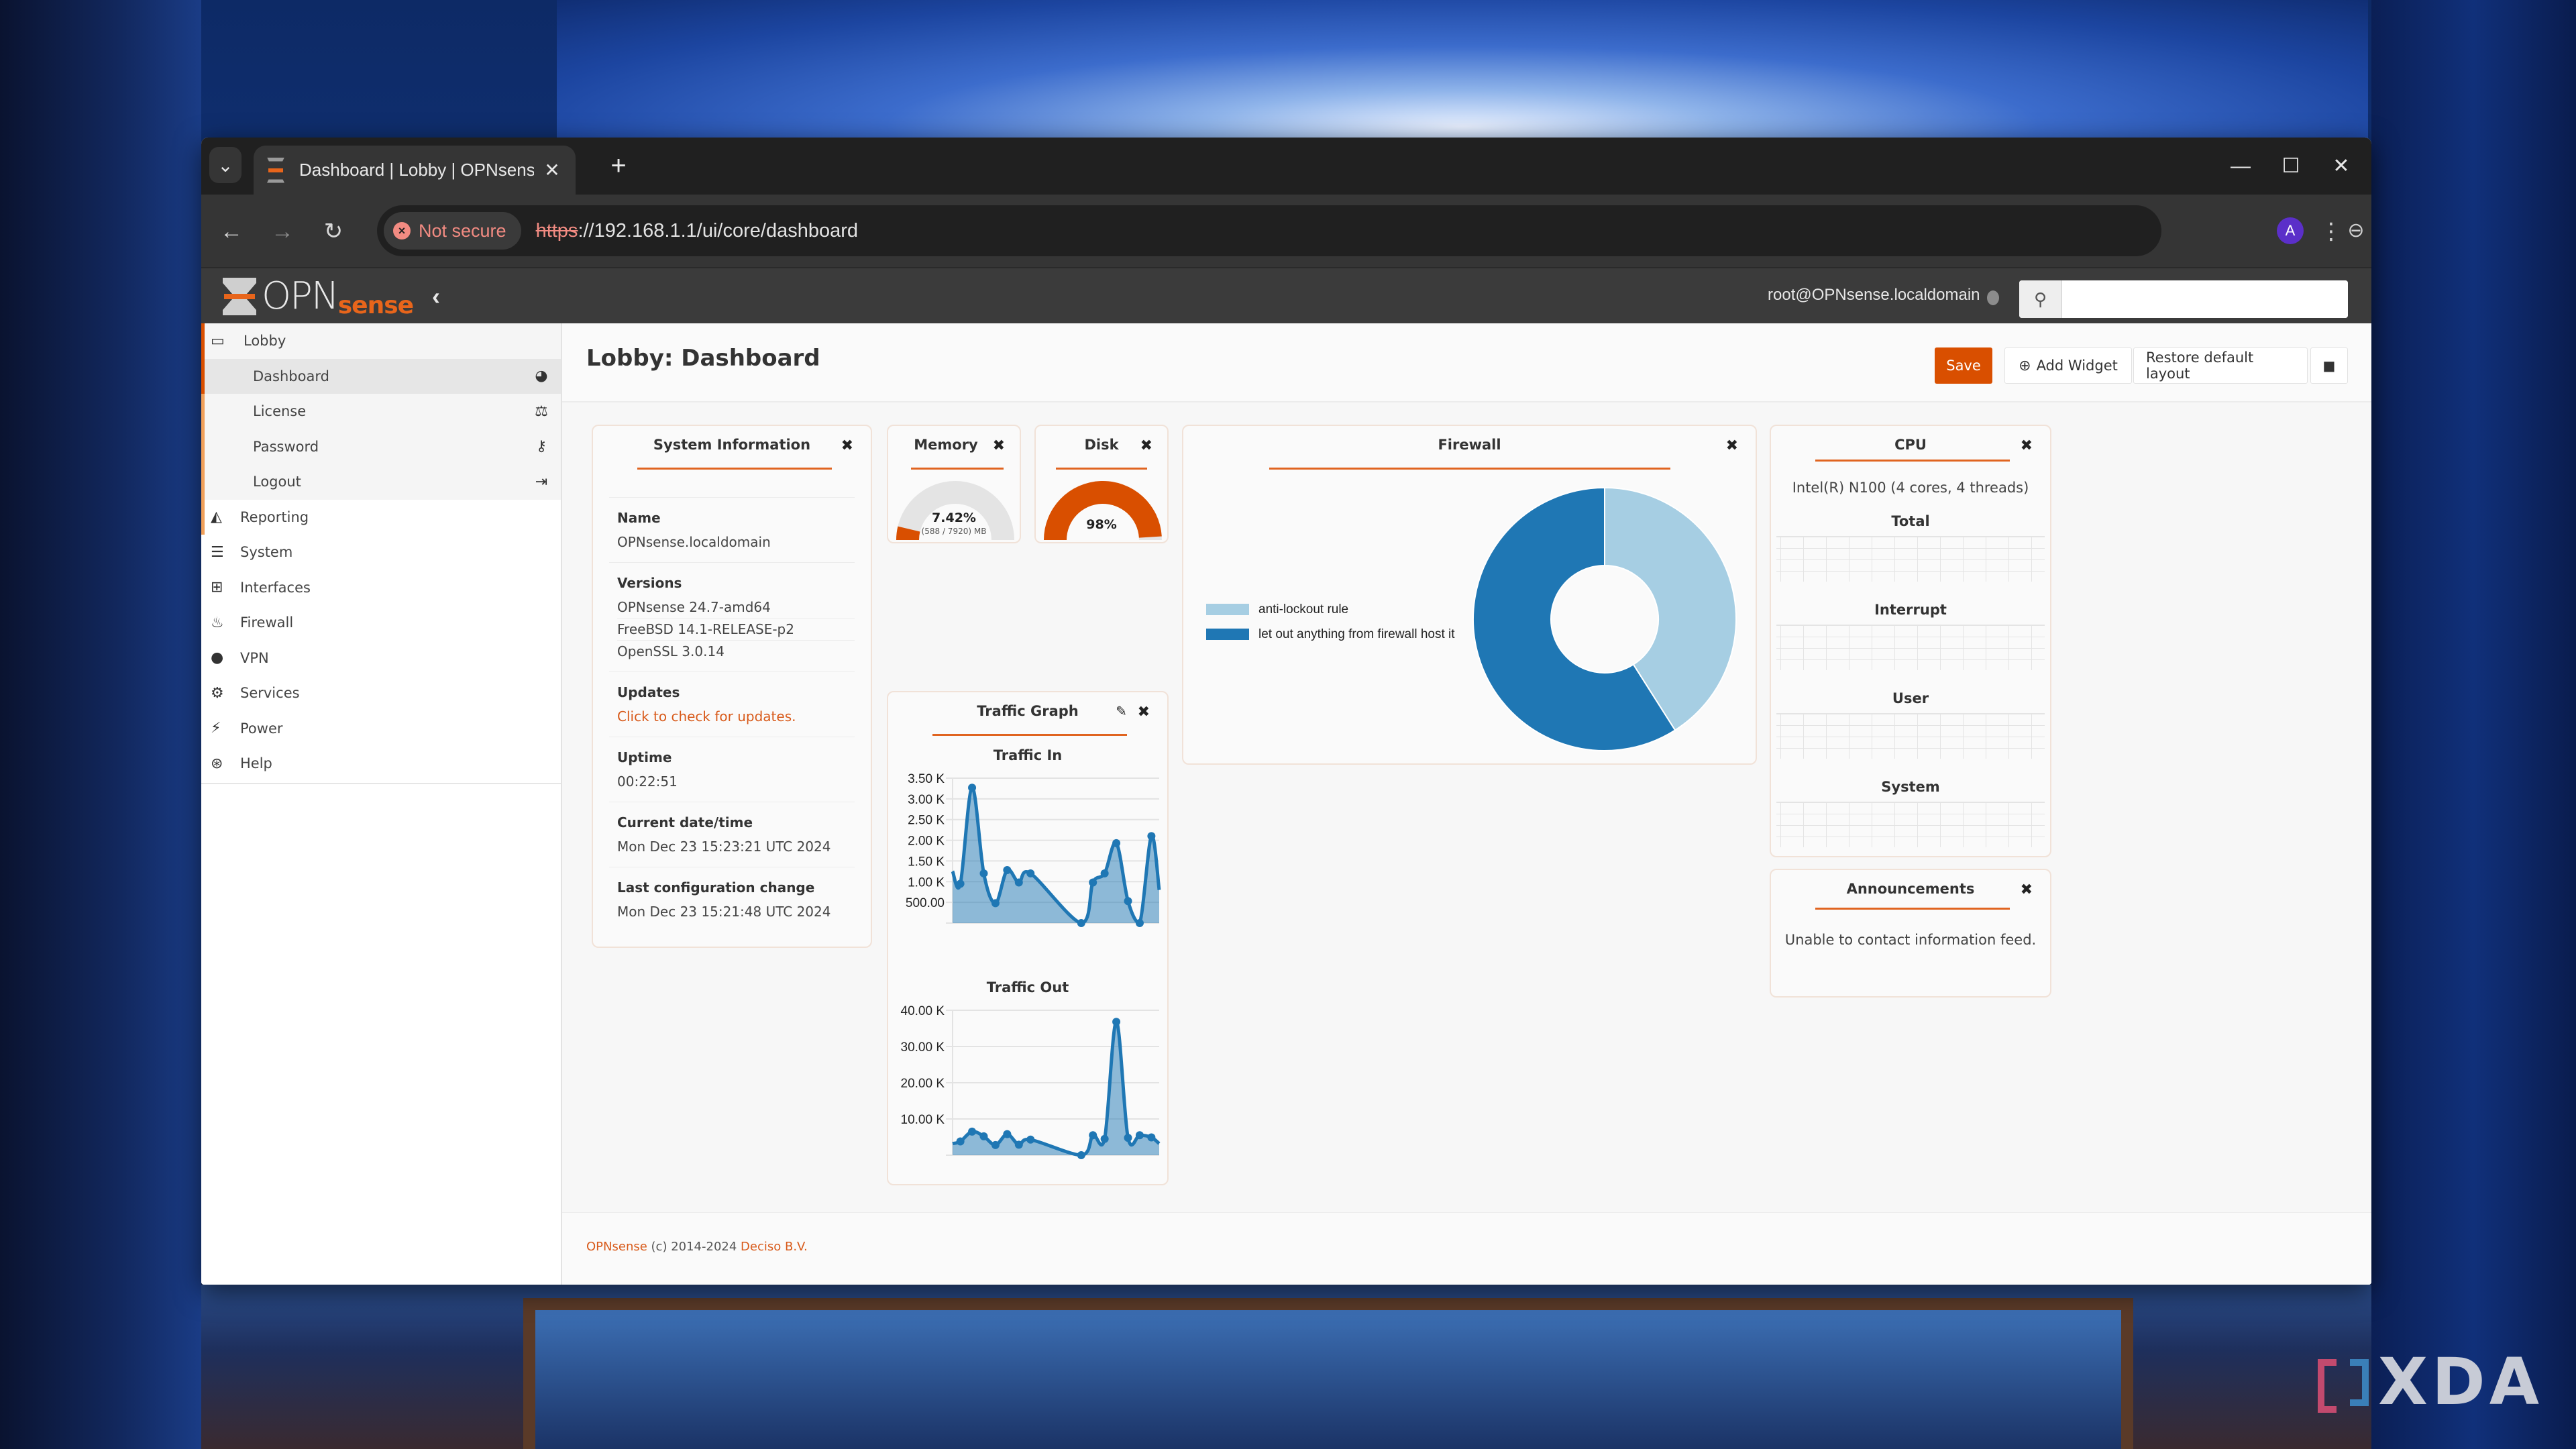  Describe the element at coordinates (1963, 365) in the screenshot. I see `save-button: Save` at that location.